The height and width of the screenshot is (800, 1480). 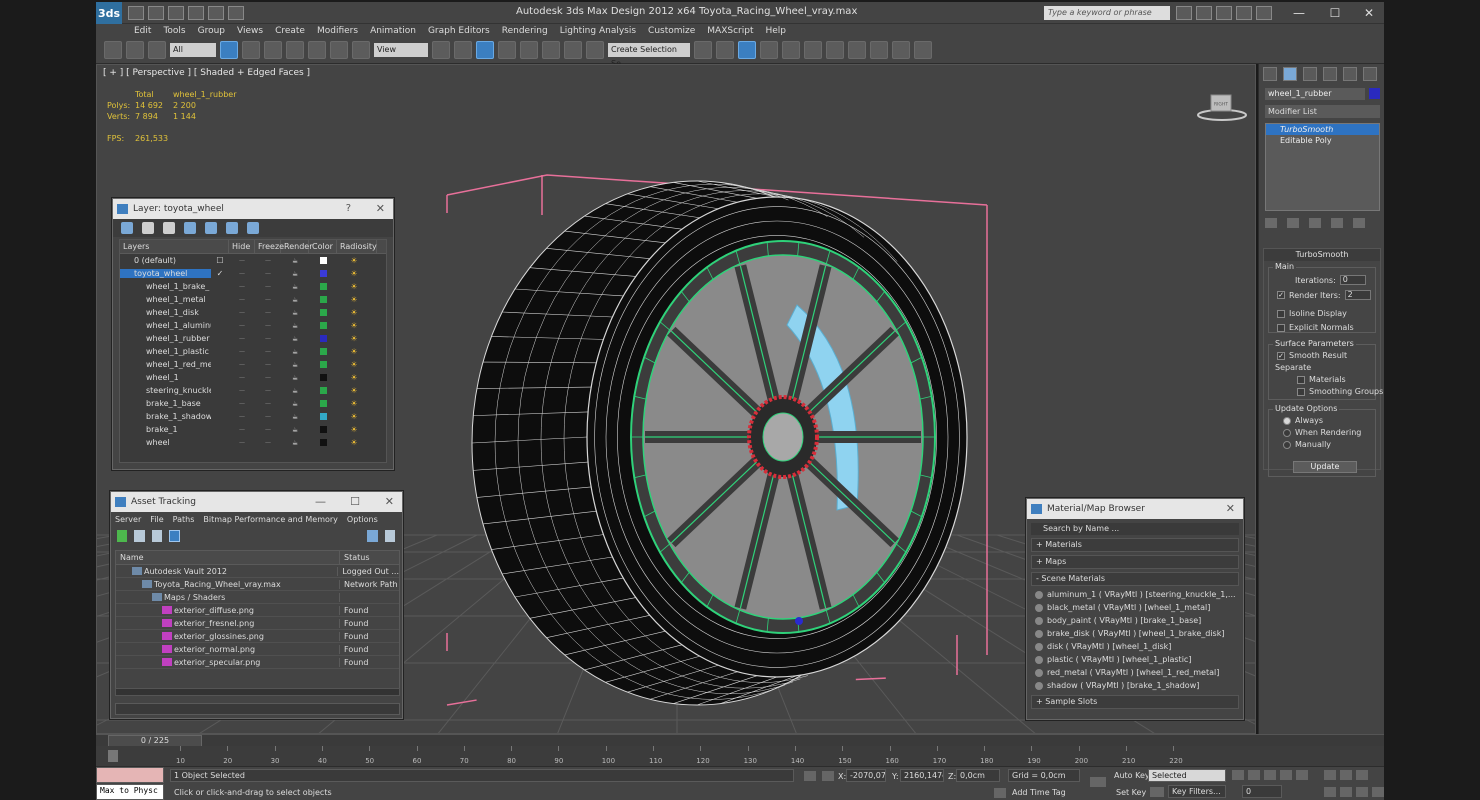 I want to click on reference-coordinate-dropdown: View, so click(x=401, y=50).